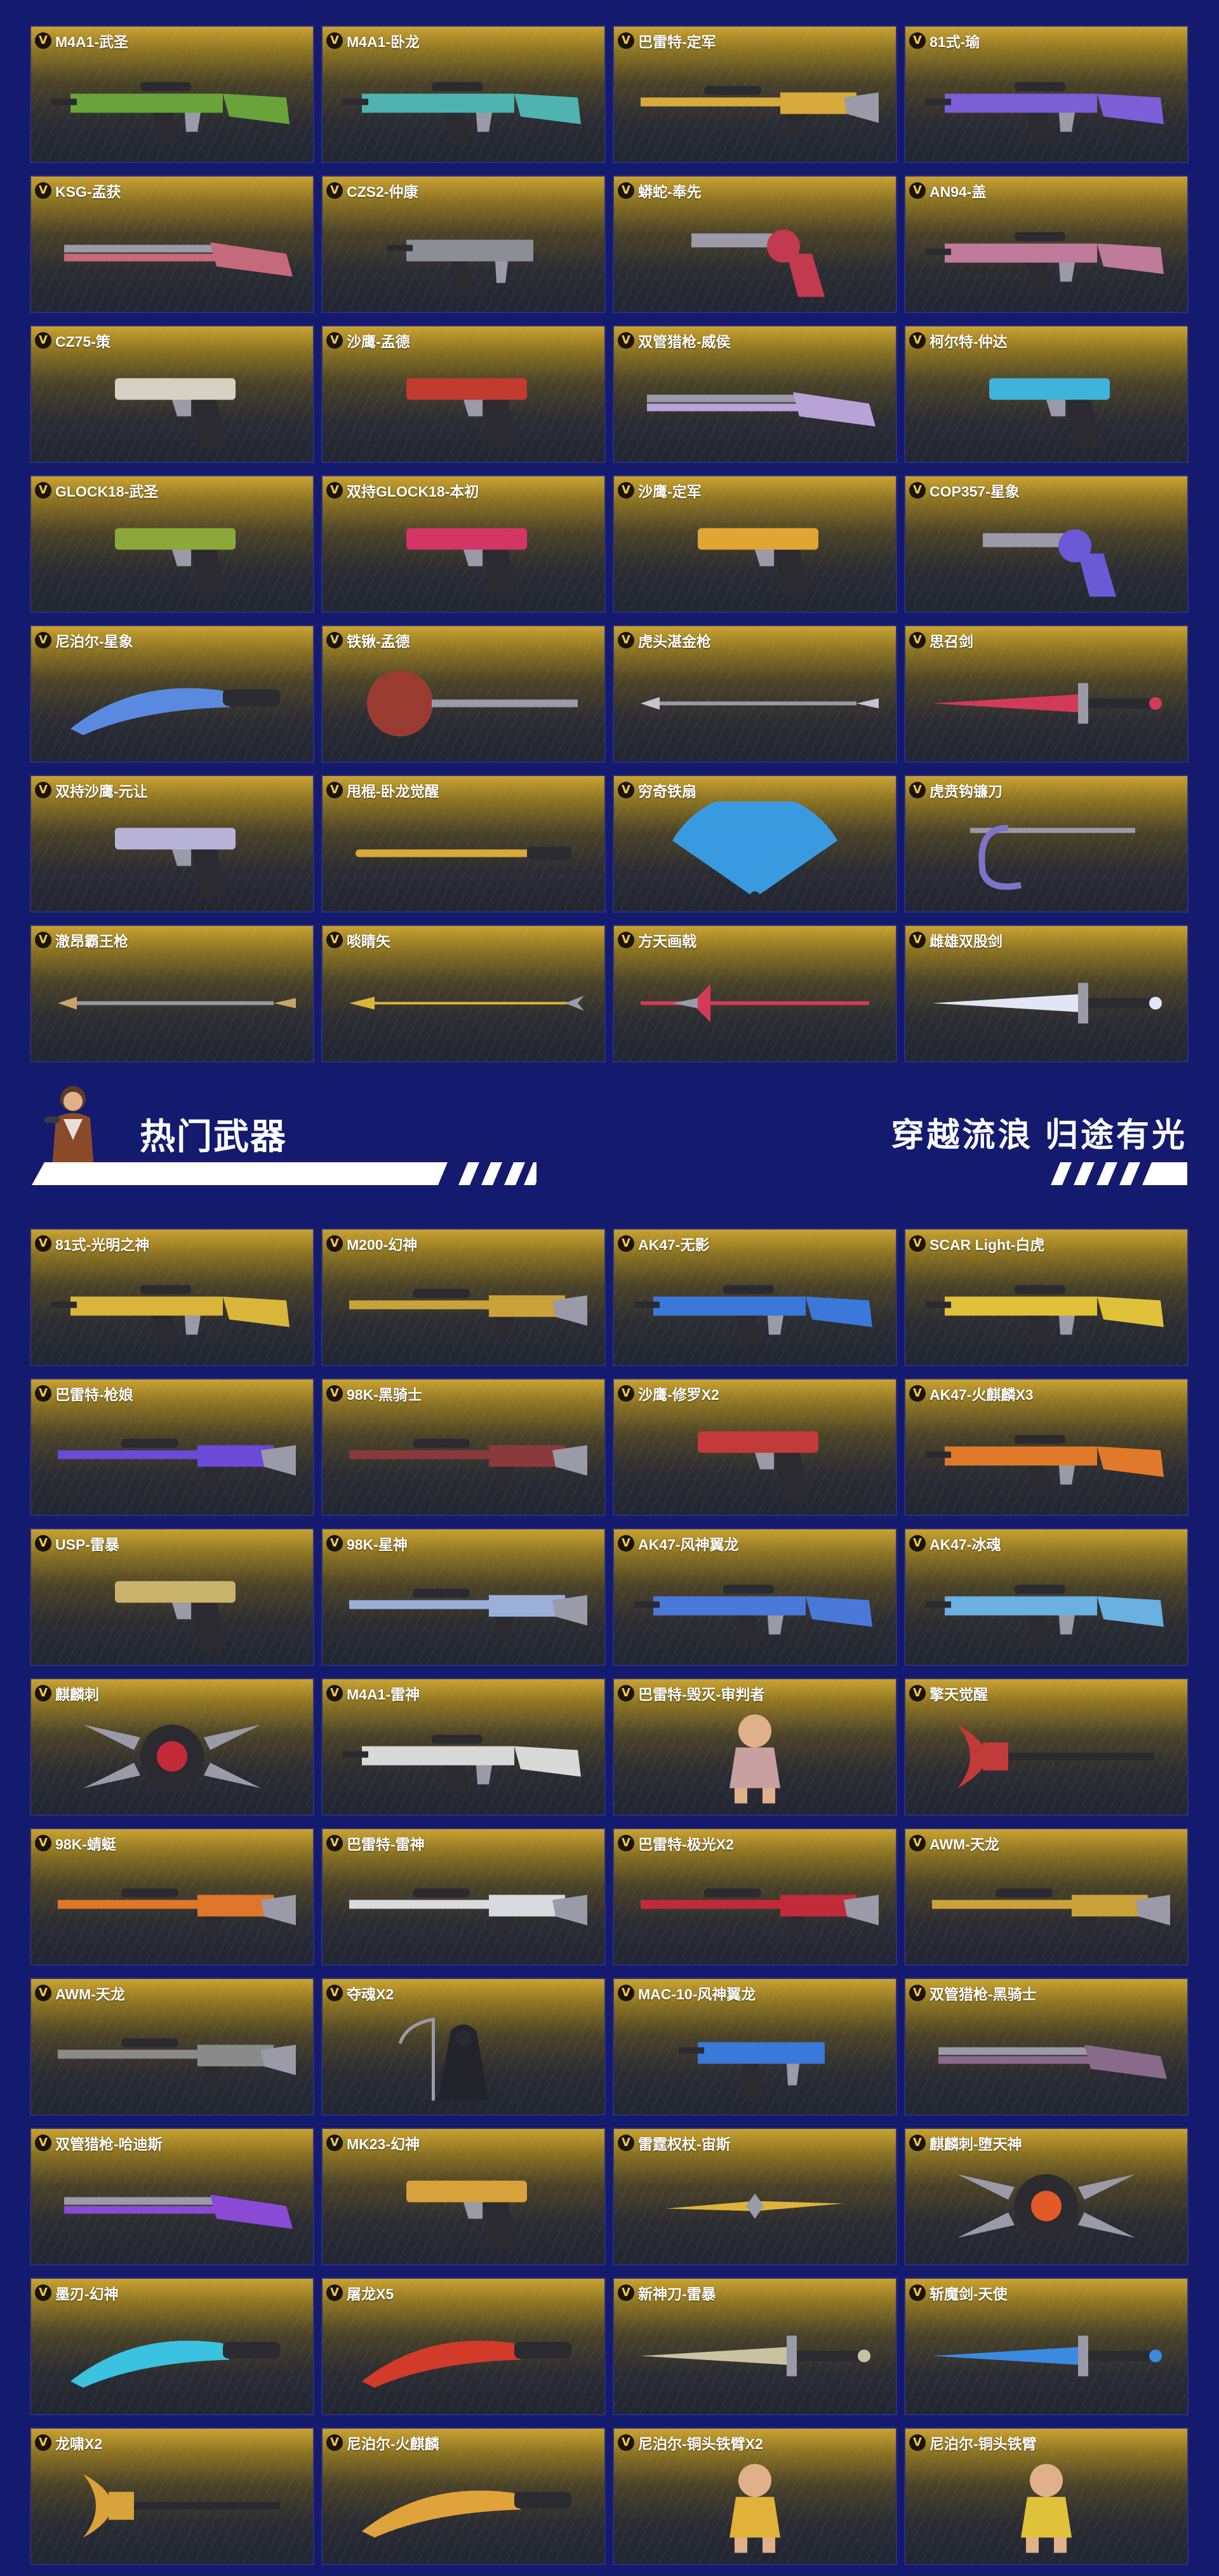 This screenshot has width=1219, height=2576. Describe the element at coordinates (463, 544) in the screenshot. I see `weapon-card: V 双持GLOCK18-本初` at that location.